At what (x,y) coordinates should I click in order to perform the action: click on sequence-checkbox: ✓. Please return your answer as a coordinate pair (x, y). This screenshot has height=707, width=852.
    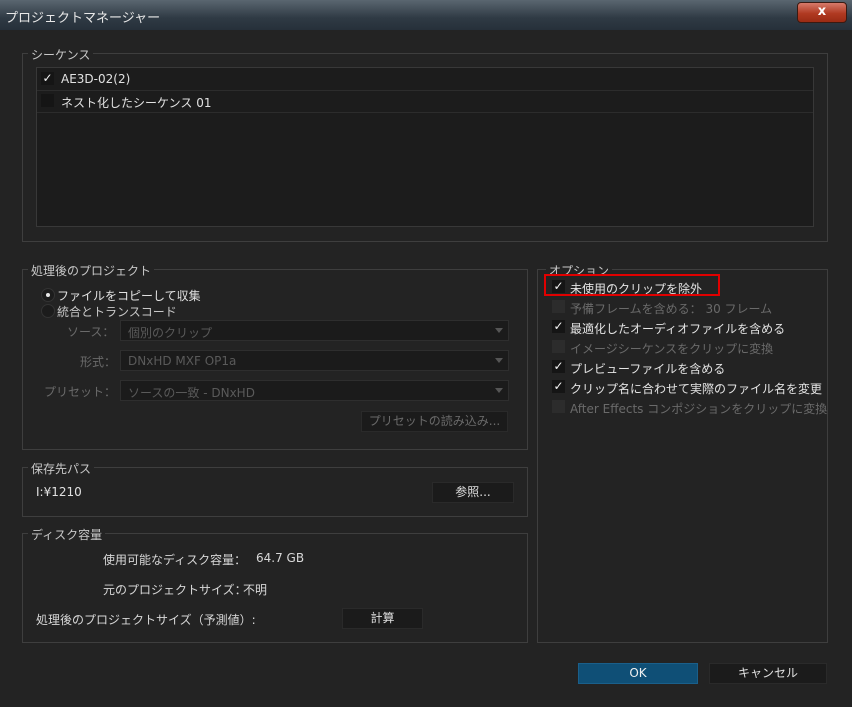
    Looking at the image, I should click on (47, 78).